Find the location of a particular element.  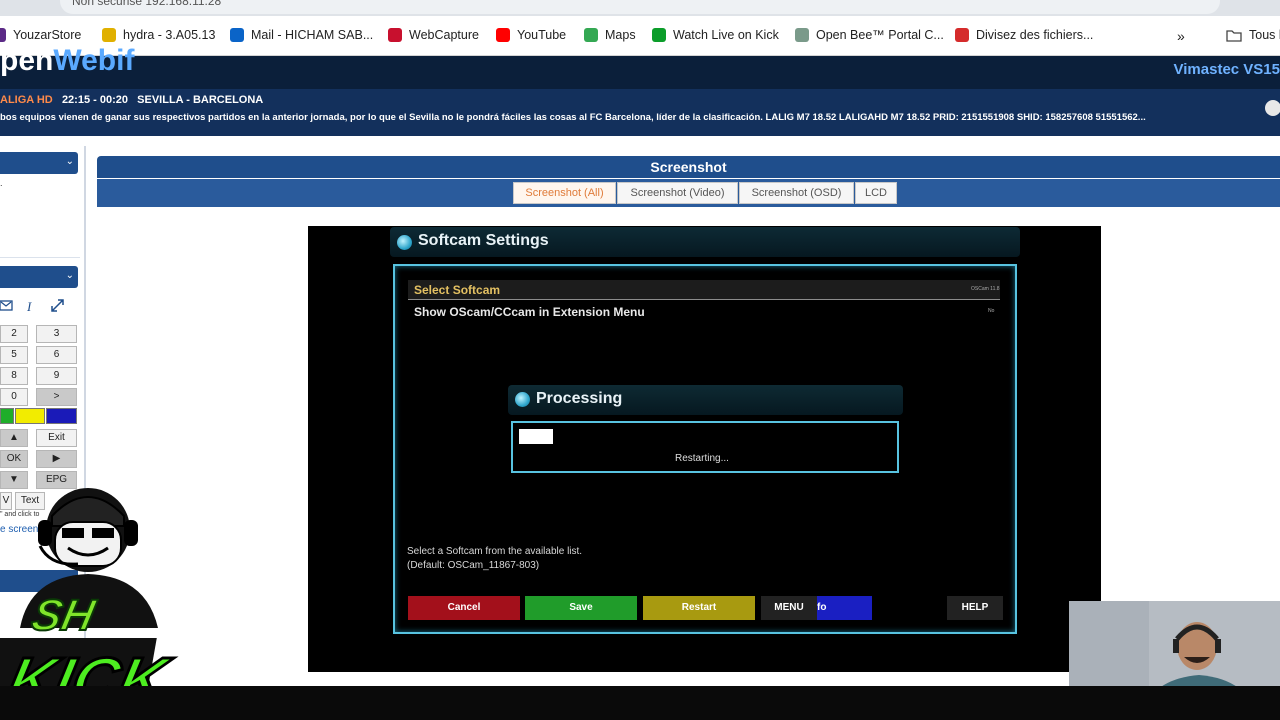

processing-dialog is located at coordinates (705, 447).